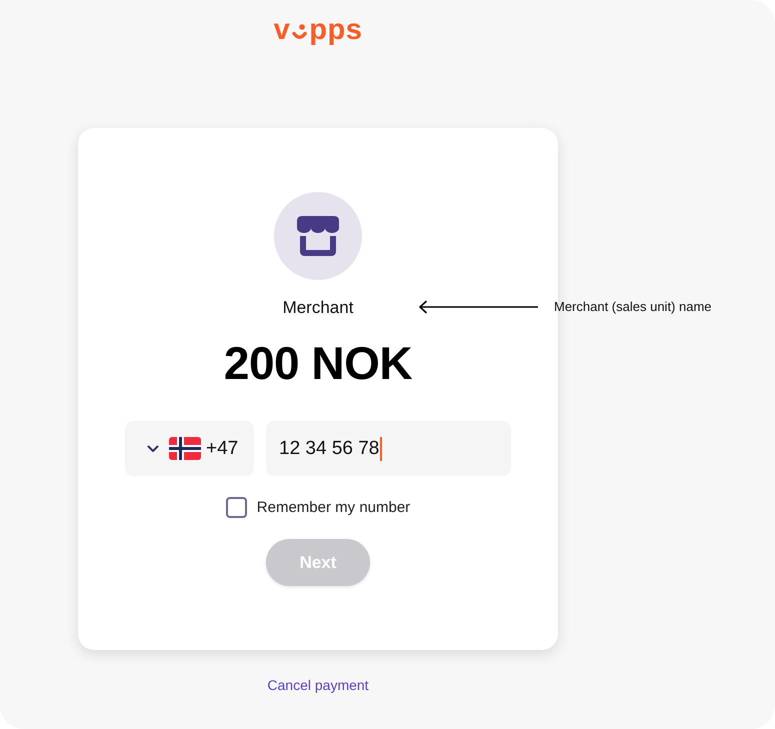 The height and width of the screenshot is (729, 775). What do you see at coordinates (236, 507) in the screenshot?
I see `remember-checkbox` at bounding box center [236, 507].